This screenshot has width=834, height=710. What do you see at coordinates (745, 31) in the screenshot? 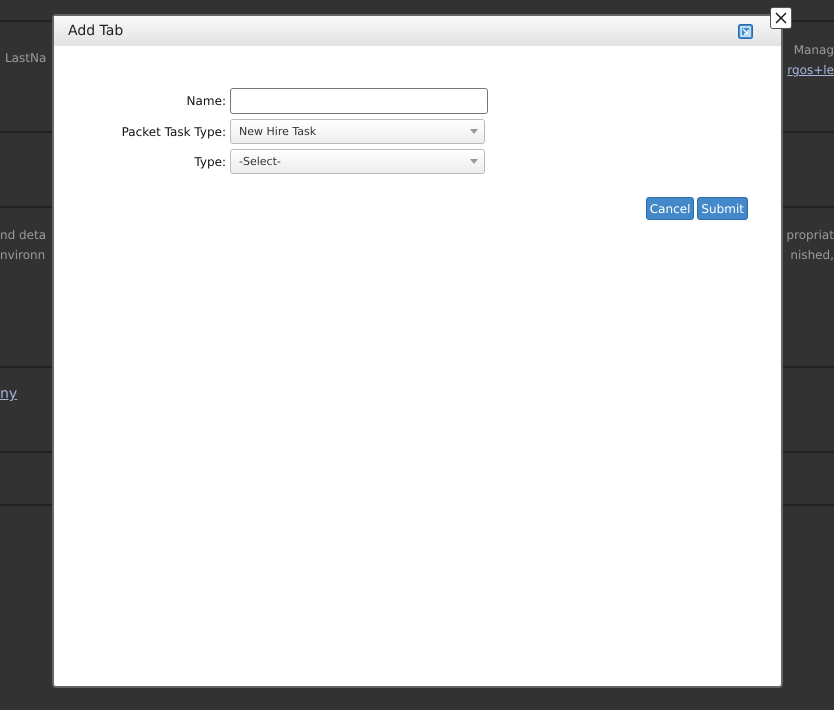
I see `expand-icon` at bounding box center [745, 31].